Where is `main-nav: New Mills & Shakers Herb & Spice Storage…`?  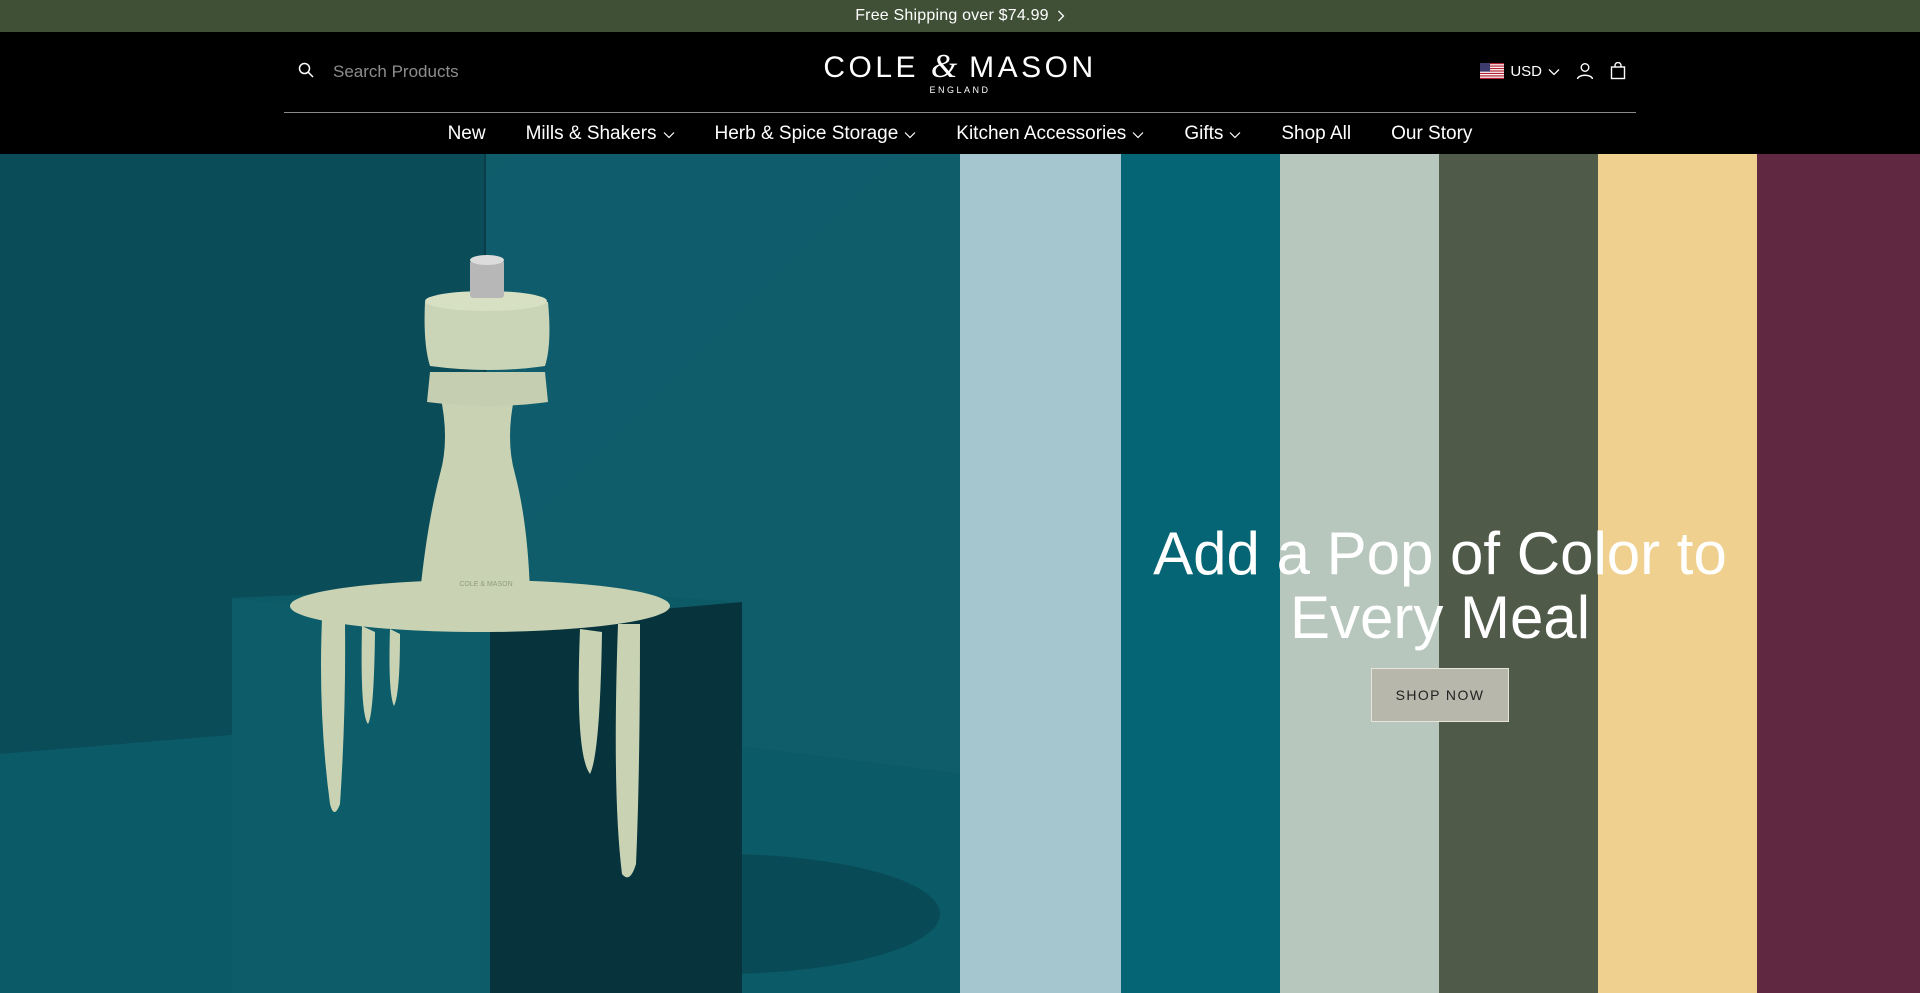
main-nav: New Mills & Shakers Herb & Spice Storage… is located at coordinates (960, 134).